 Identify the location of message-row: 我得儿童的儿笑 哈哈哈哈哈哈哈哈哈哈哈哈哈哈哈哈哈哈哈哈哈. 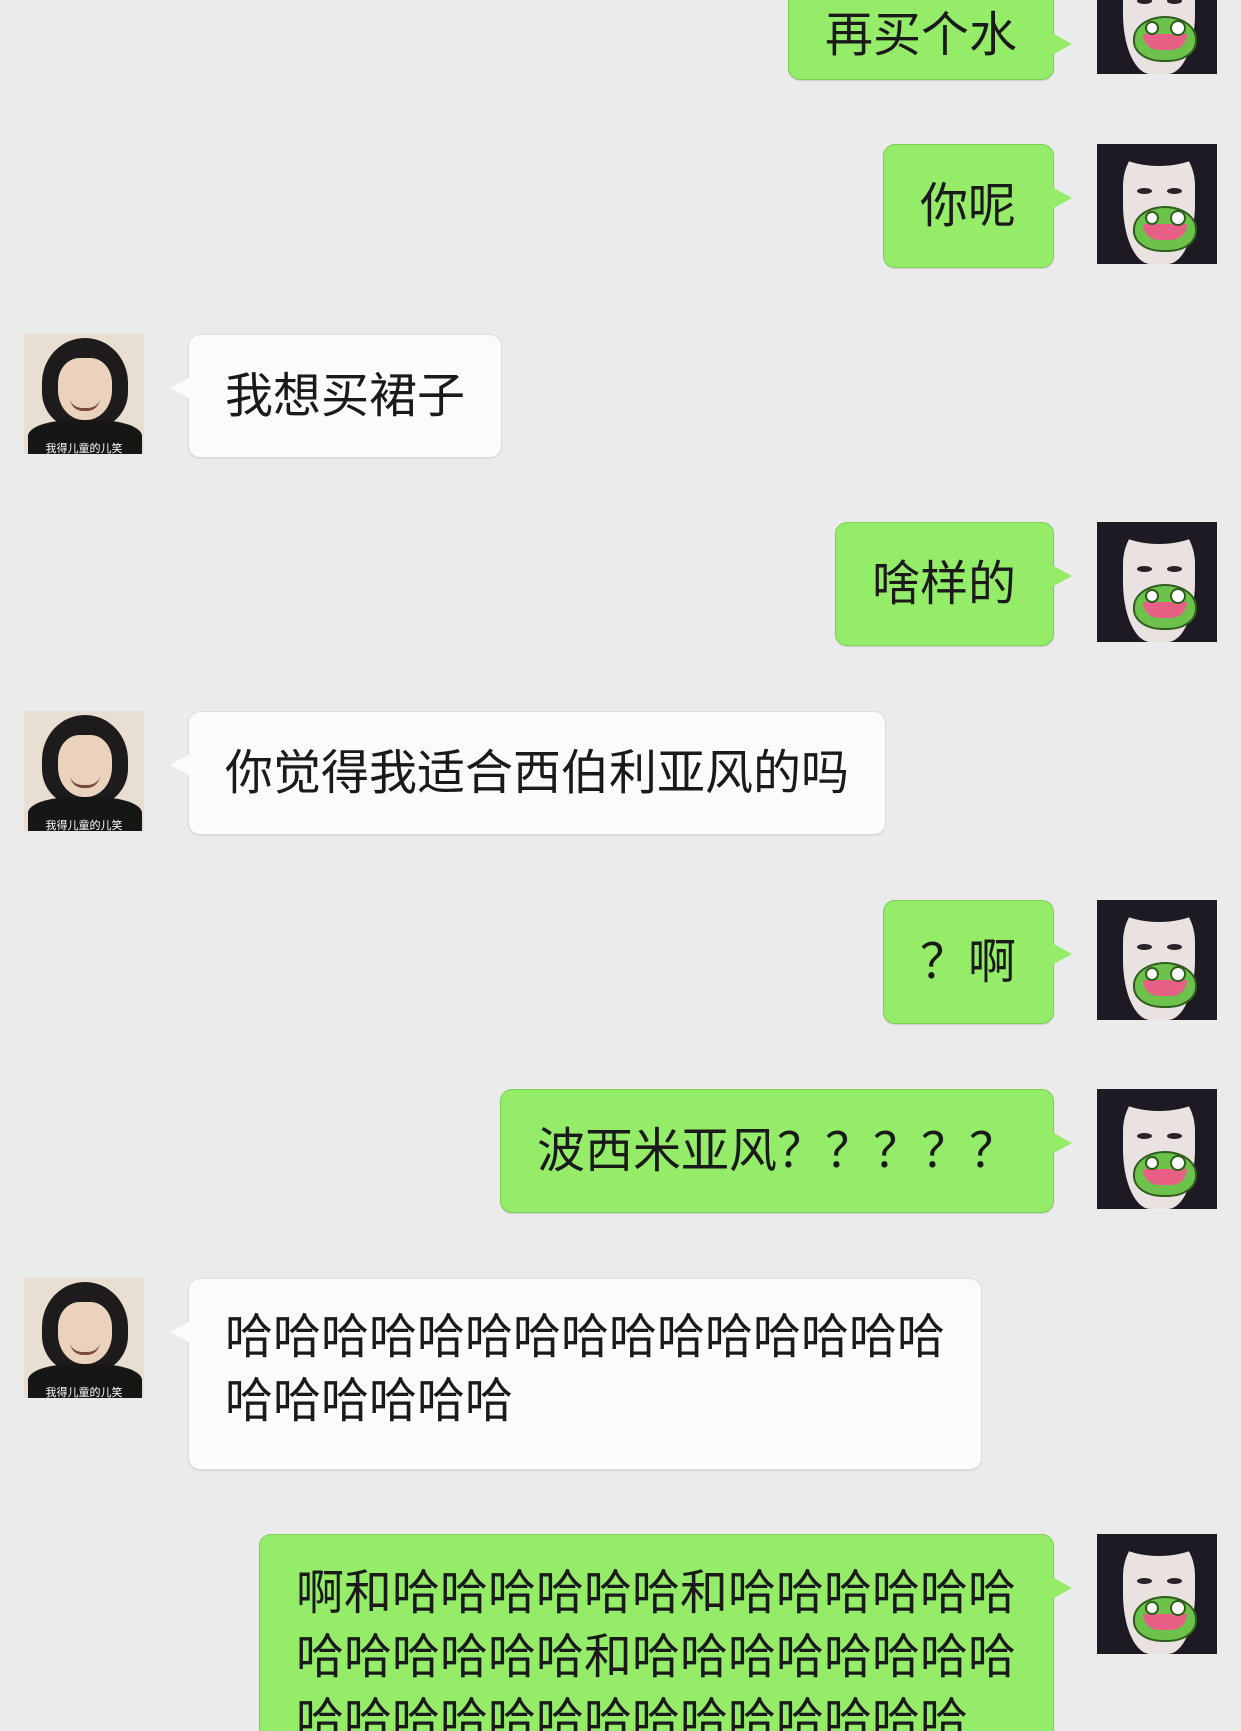
(620, 1374).